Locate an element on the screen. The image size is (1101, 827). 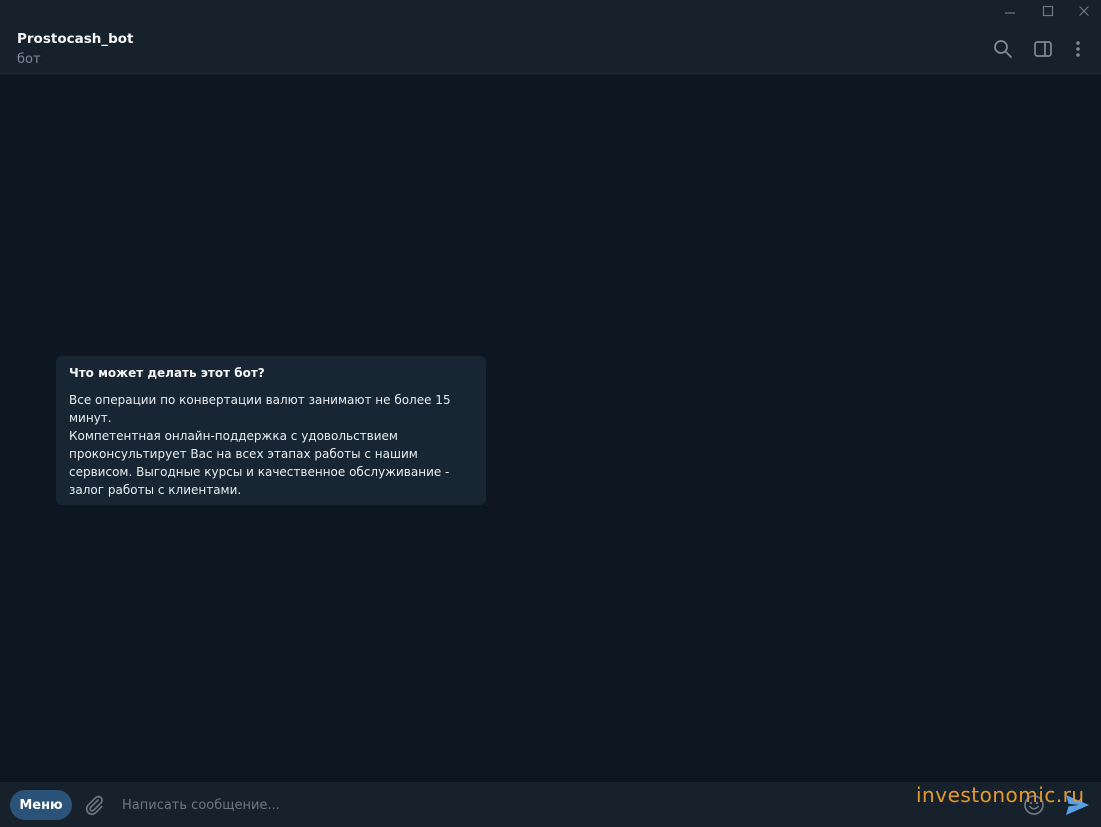
minimize-icon is located at coordinates (1010, 13).